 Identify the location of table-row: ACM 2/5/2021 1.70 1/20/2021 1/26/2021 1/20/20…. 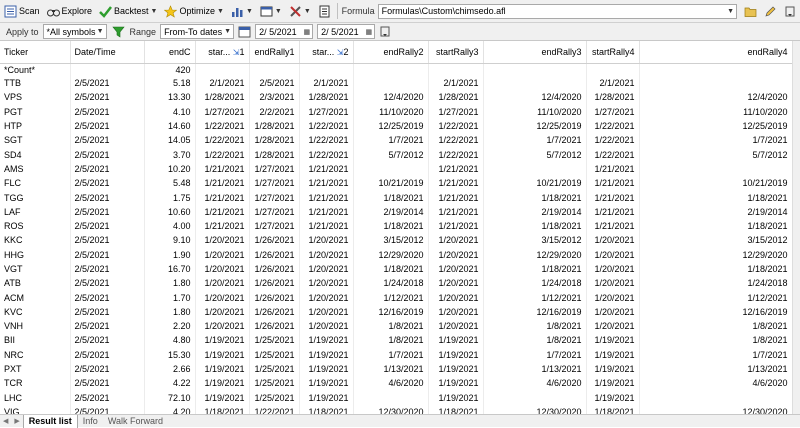
(396, 297).